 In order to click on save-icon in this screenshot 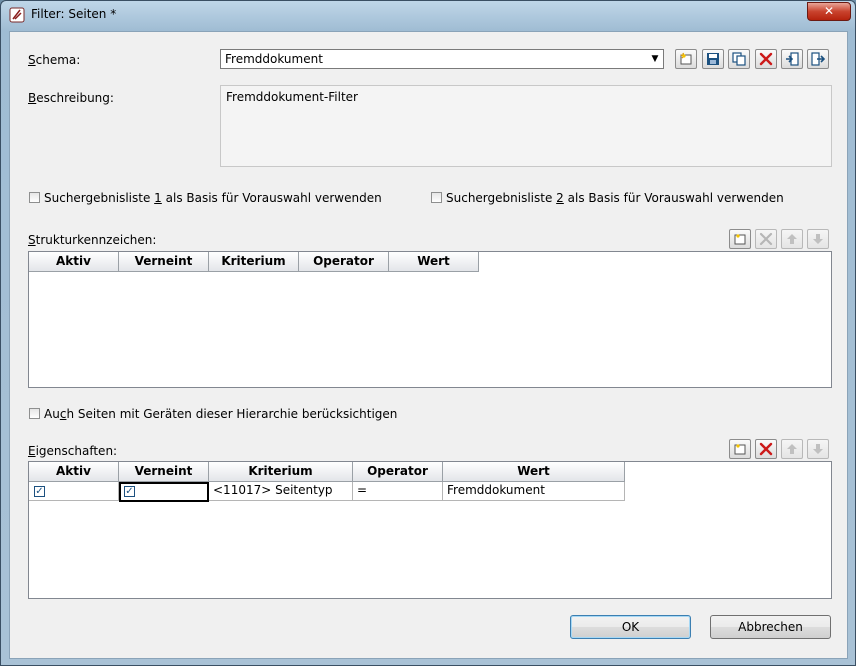, I will do `click(713, 59)`.